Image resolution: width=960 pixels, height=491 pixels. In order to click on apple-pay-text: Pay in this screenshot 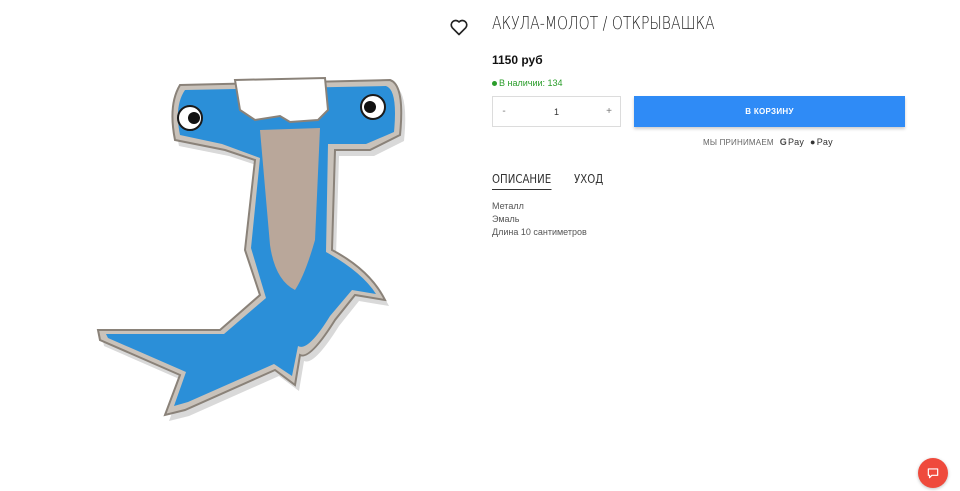, I will do `click(824, 142)`.